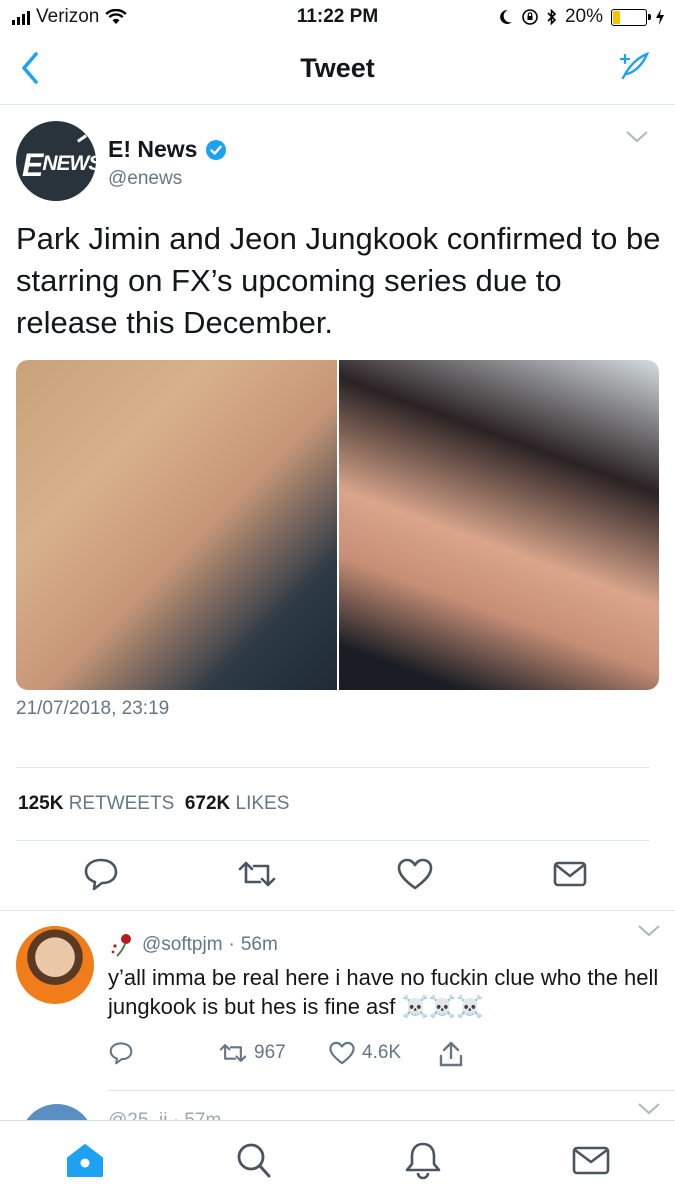 The image size is (675, 1201). Describe the element at coordinates (506, 16) in the screenshot. I see `do-not-disturb-icon` at that location.